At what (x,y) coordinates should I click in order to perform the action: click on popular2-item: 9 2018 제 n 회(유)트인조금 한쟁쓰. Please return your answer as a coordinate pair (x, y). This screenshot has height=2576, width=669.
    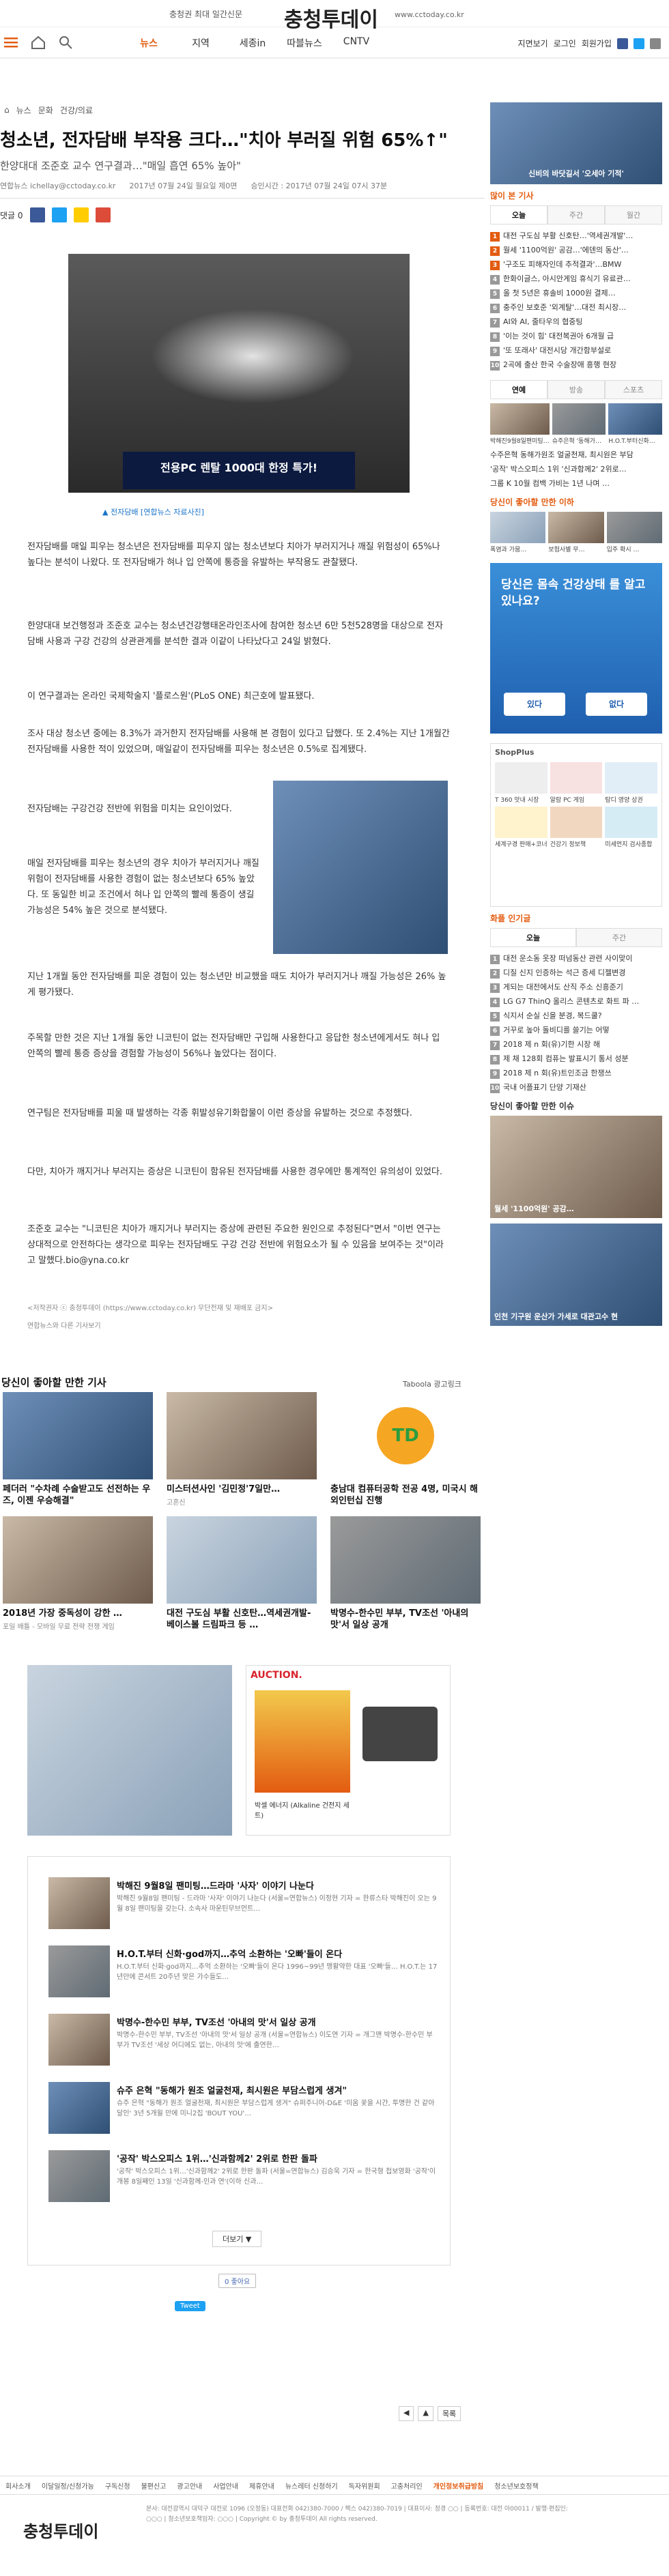
    Looking at the image, I should click on (576, 1073).